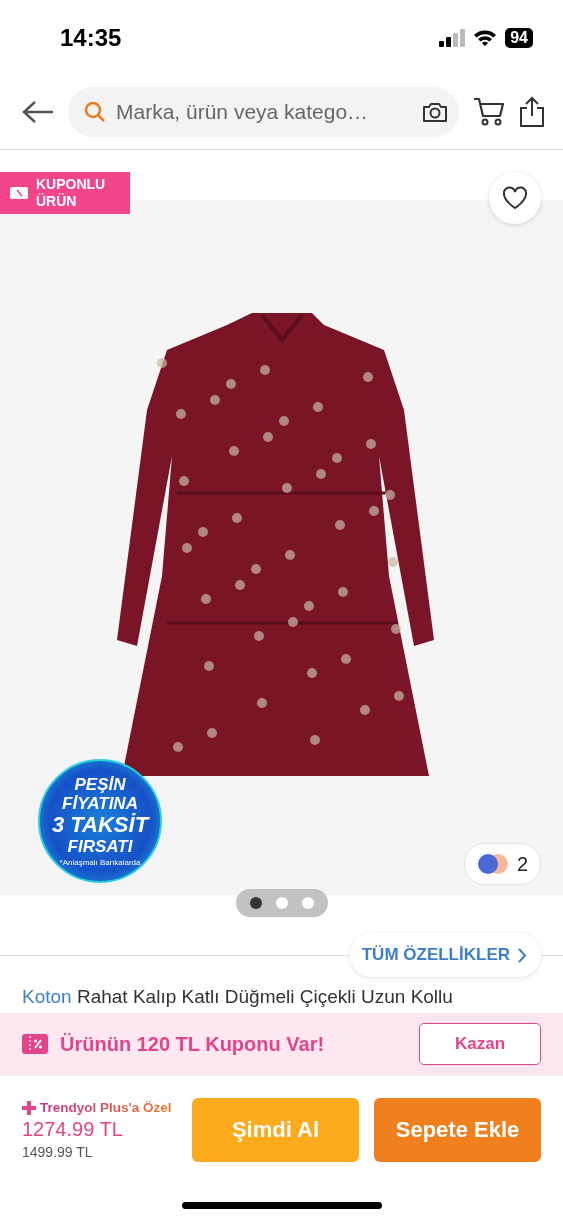 The image size is (563, 1219). I want to click on promo-text: FIRSATI, so click(100, 846).